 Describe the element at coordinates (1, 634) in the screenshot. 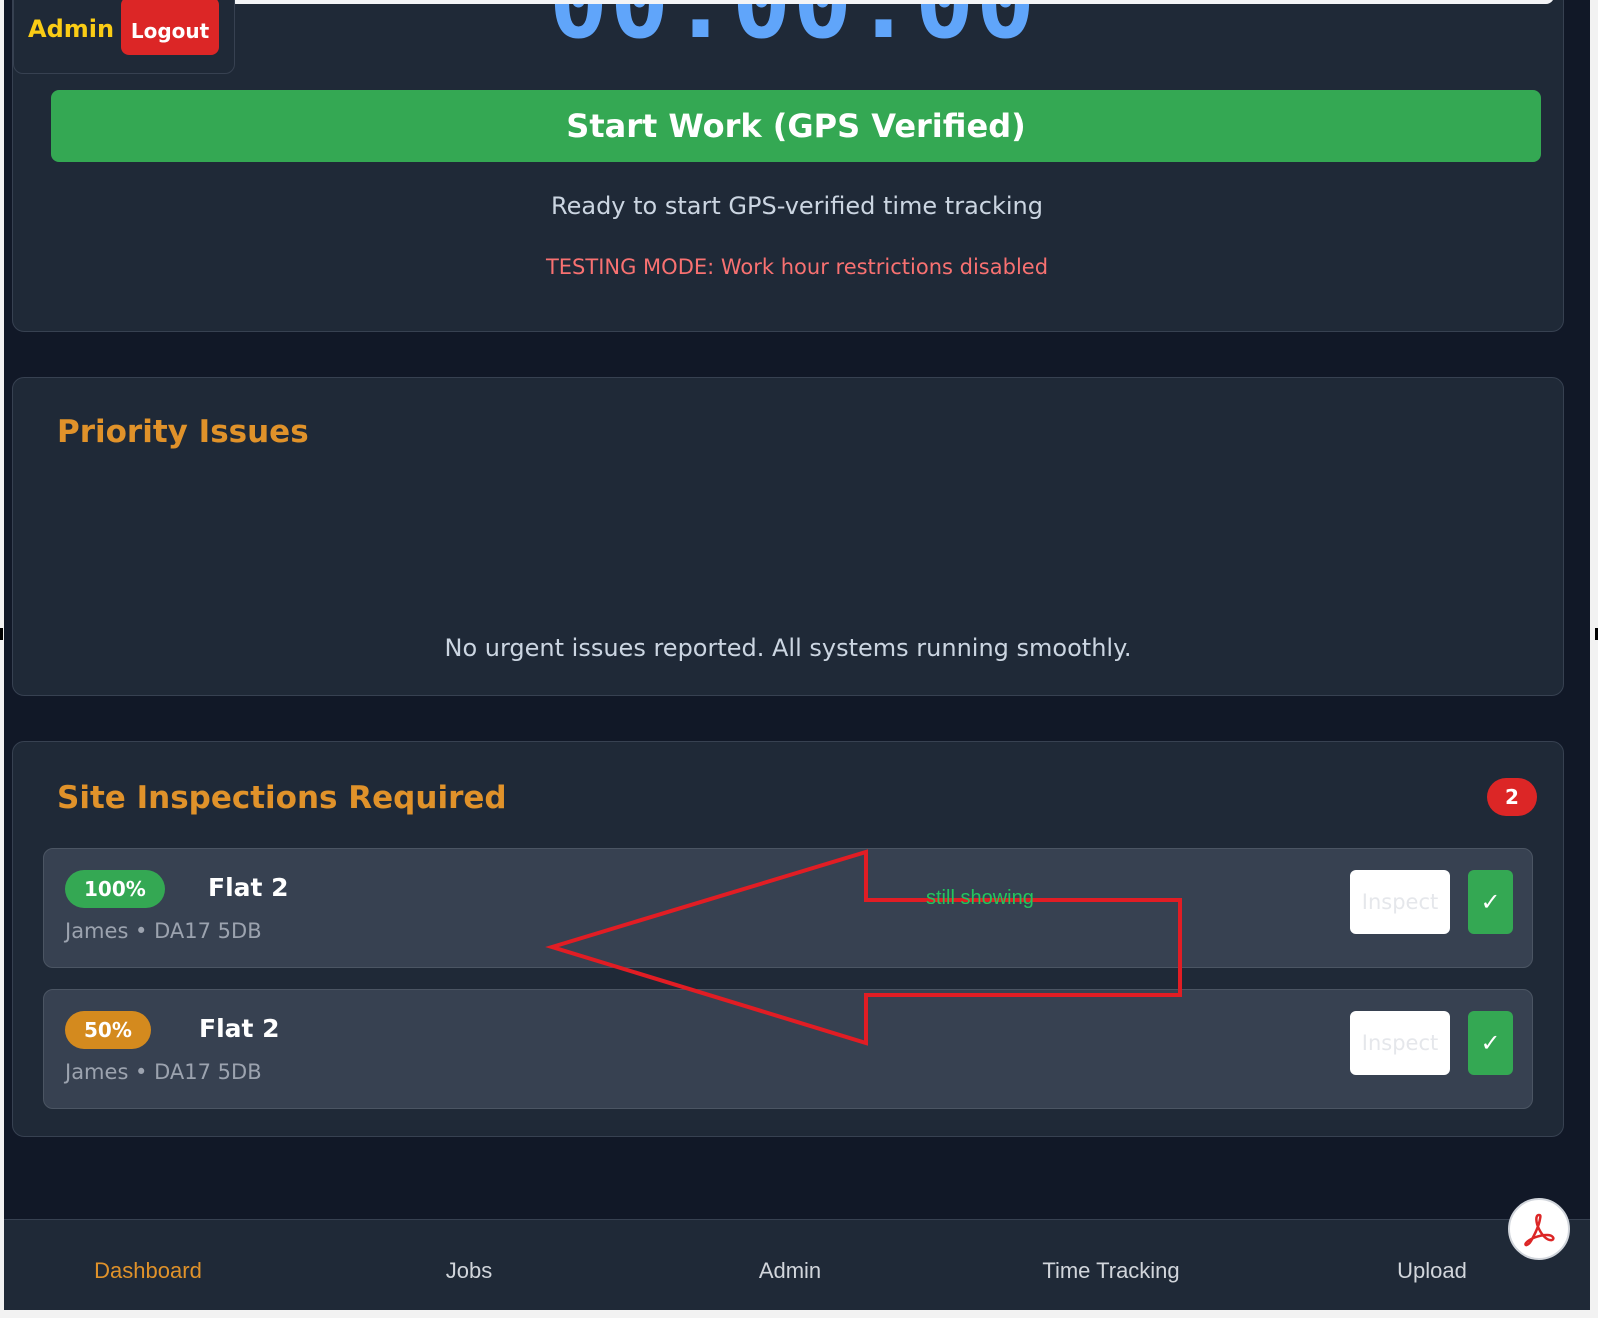

I see `edge-marker` at that location.